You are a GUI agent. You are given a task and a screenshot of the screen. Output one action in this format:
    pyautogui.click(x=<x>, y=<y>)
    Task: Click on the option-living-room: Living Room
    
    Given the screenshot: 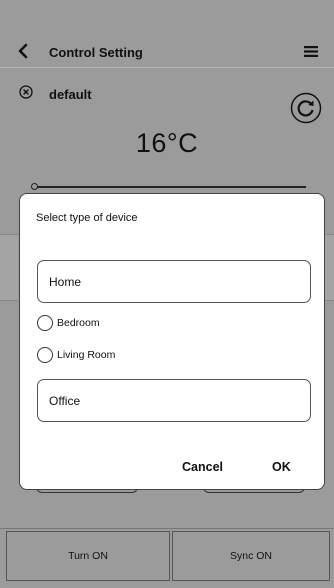 What is the action you would take?
    pyautogui.click(x=76, y=355)
    